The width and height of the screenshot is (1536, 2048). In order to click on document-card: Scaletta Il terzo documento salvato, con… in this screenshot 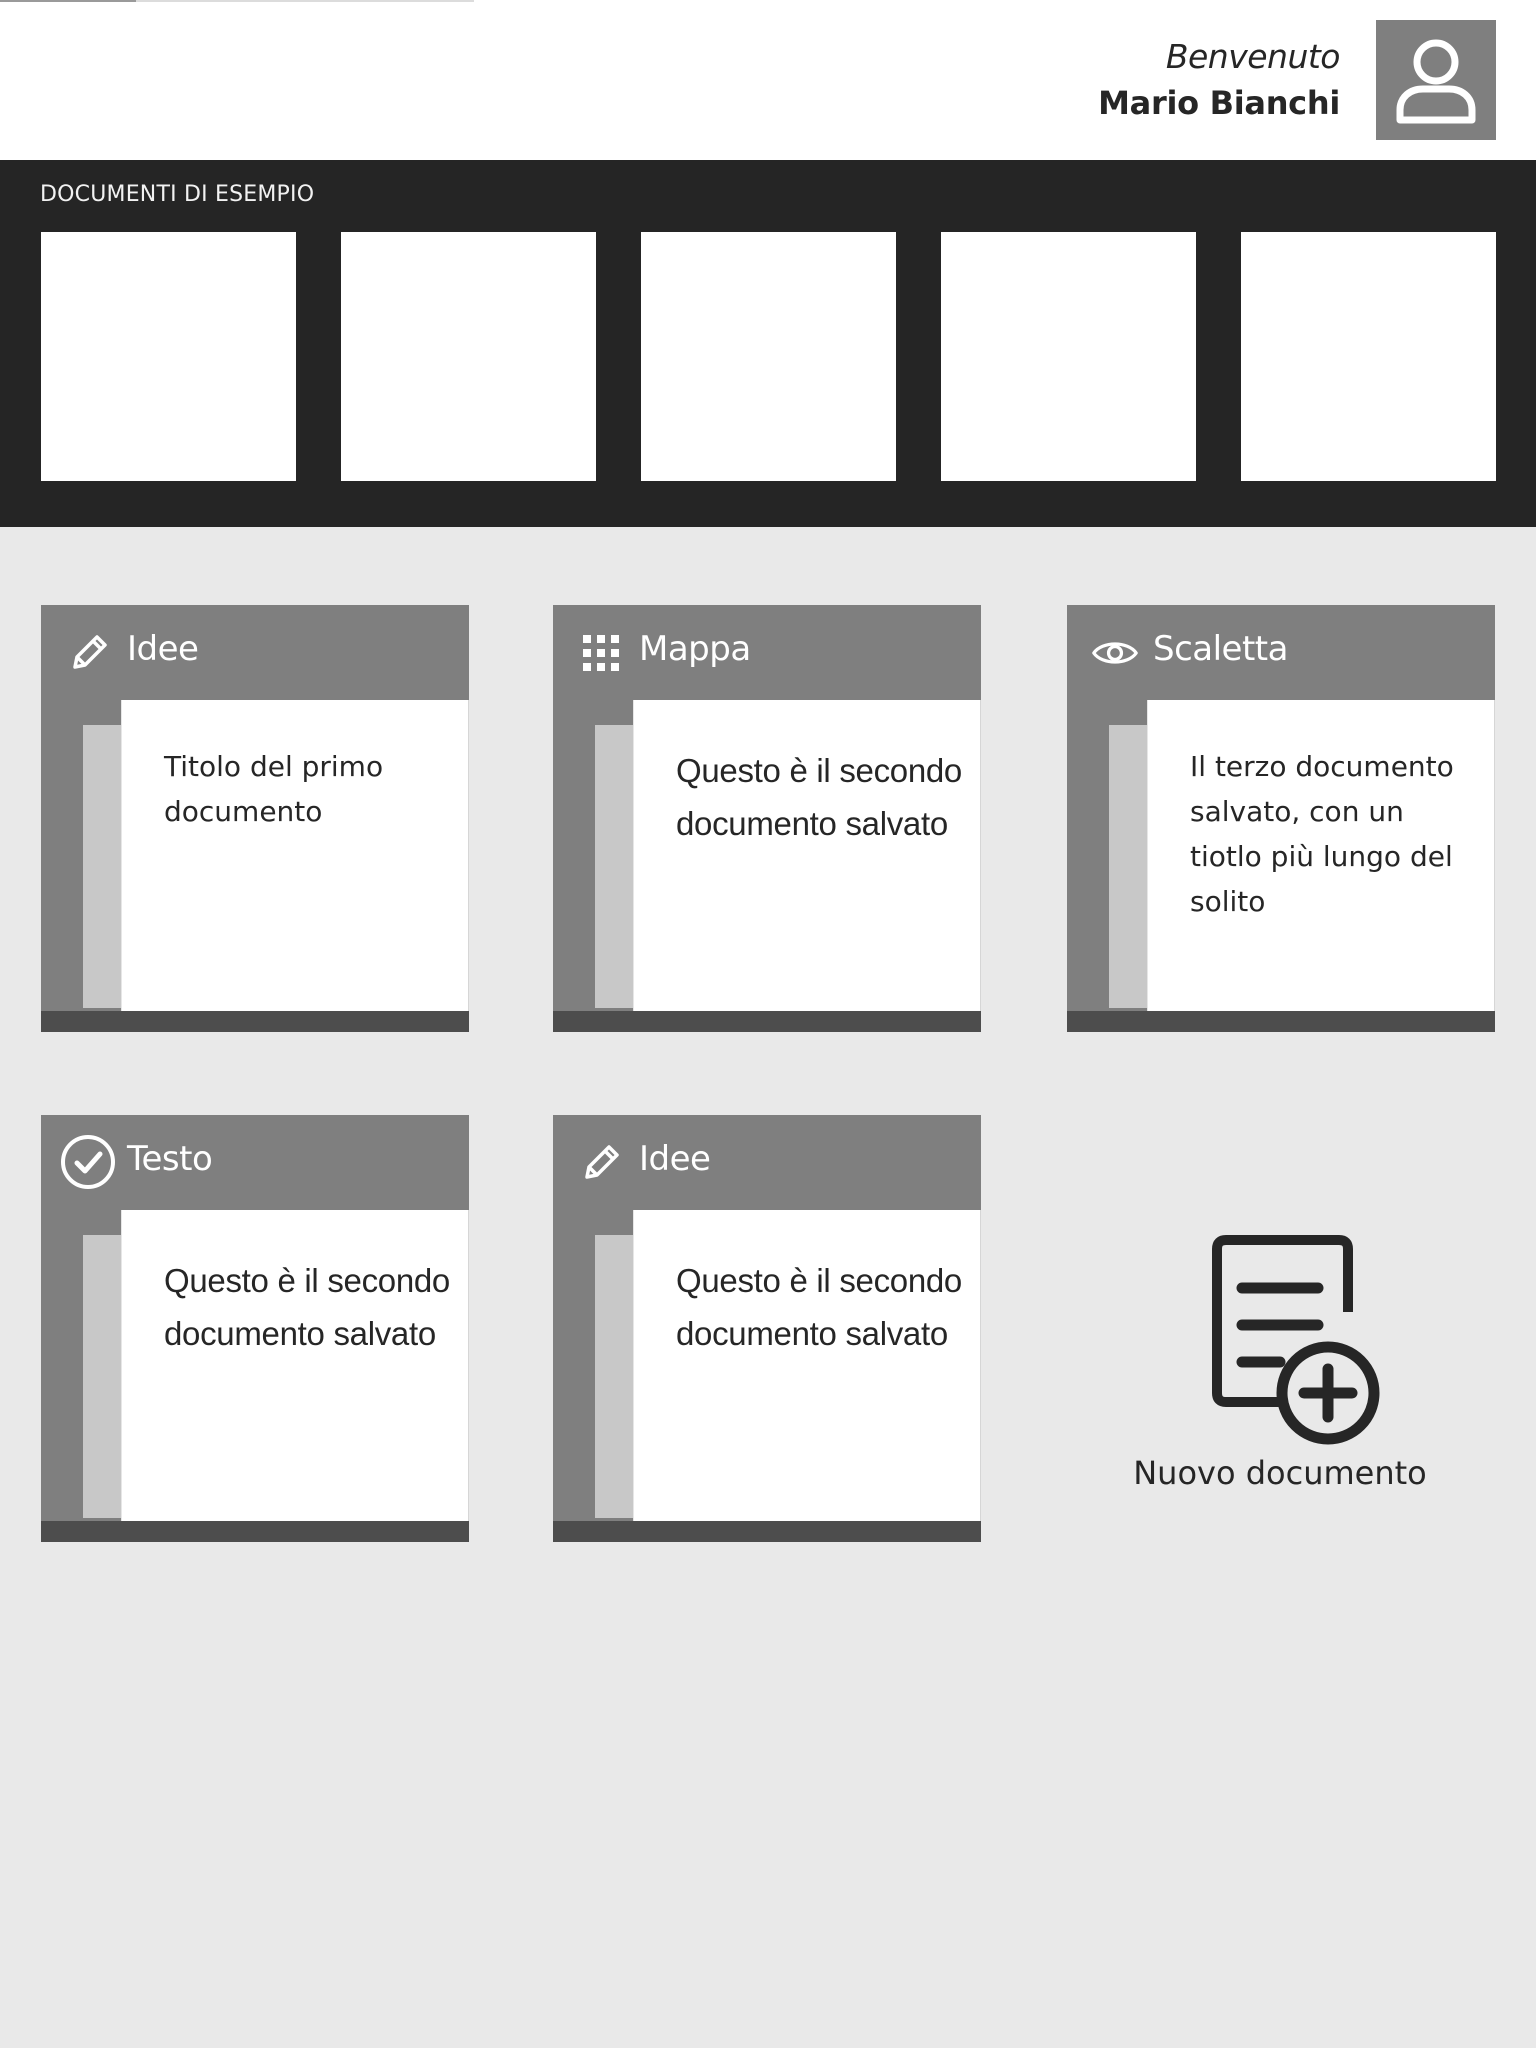, I will do `click(1281, 818)`.